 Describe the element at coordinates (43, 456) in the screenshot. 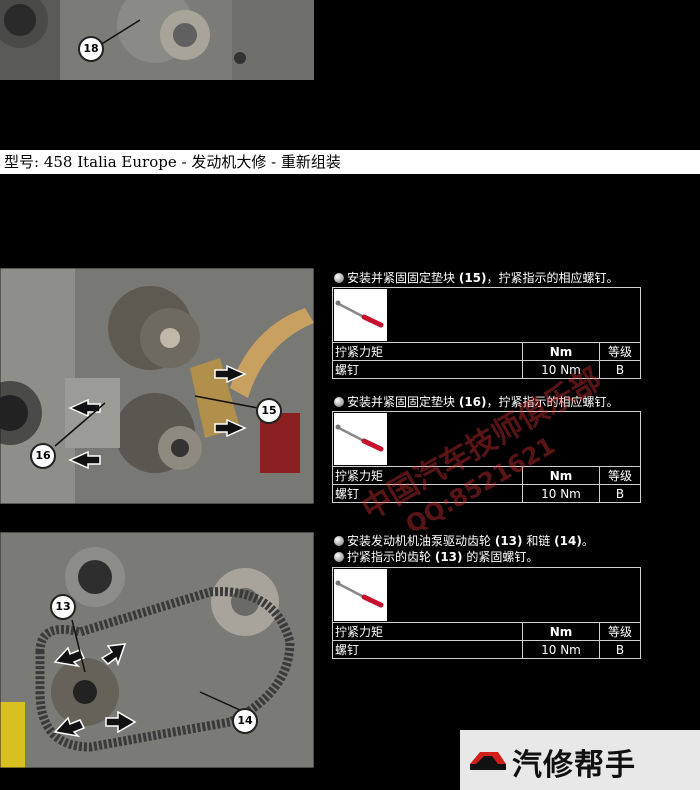

I see `callout-16: 16` at that location.